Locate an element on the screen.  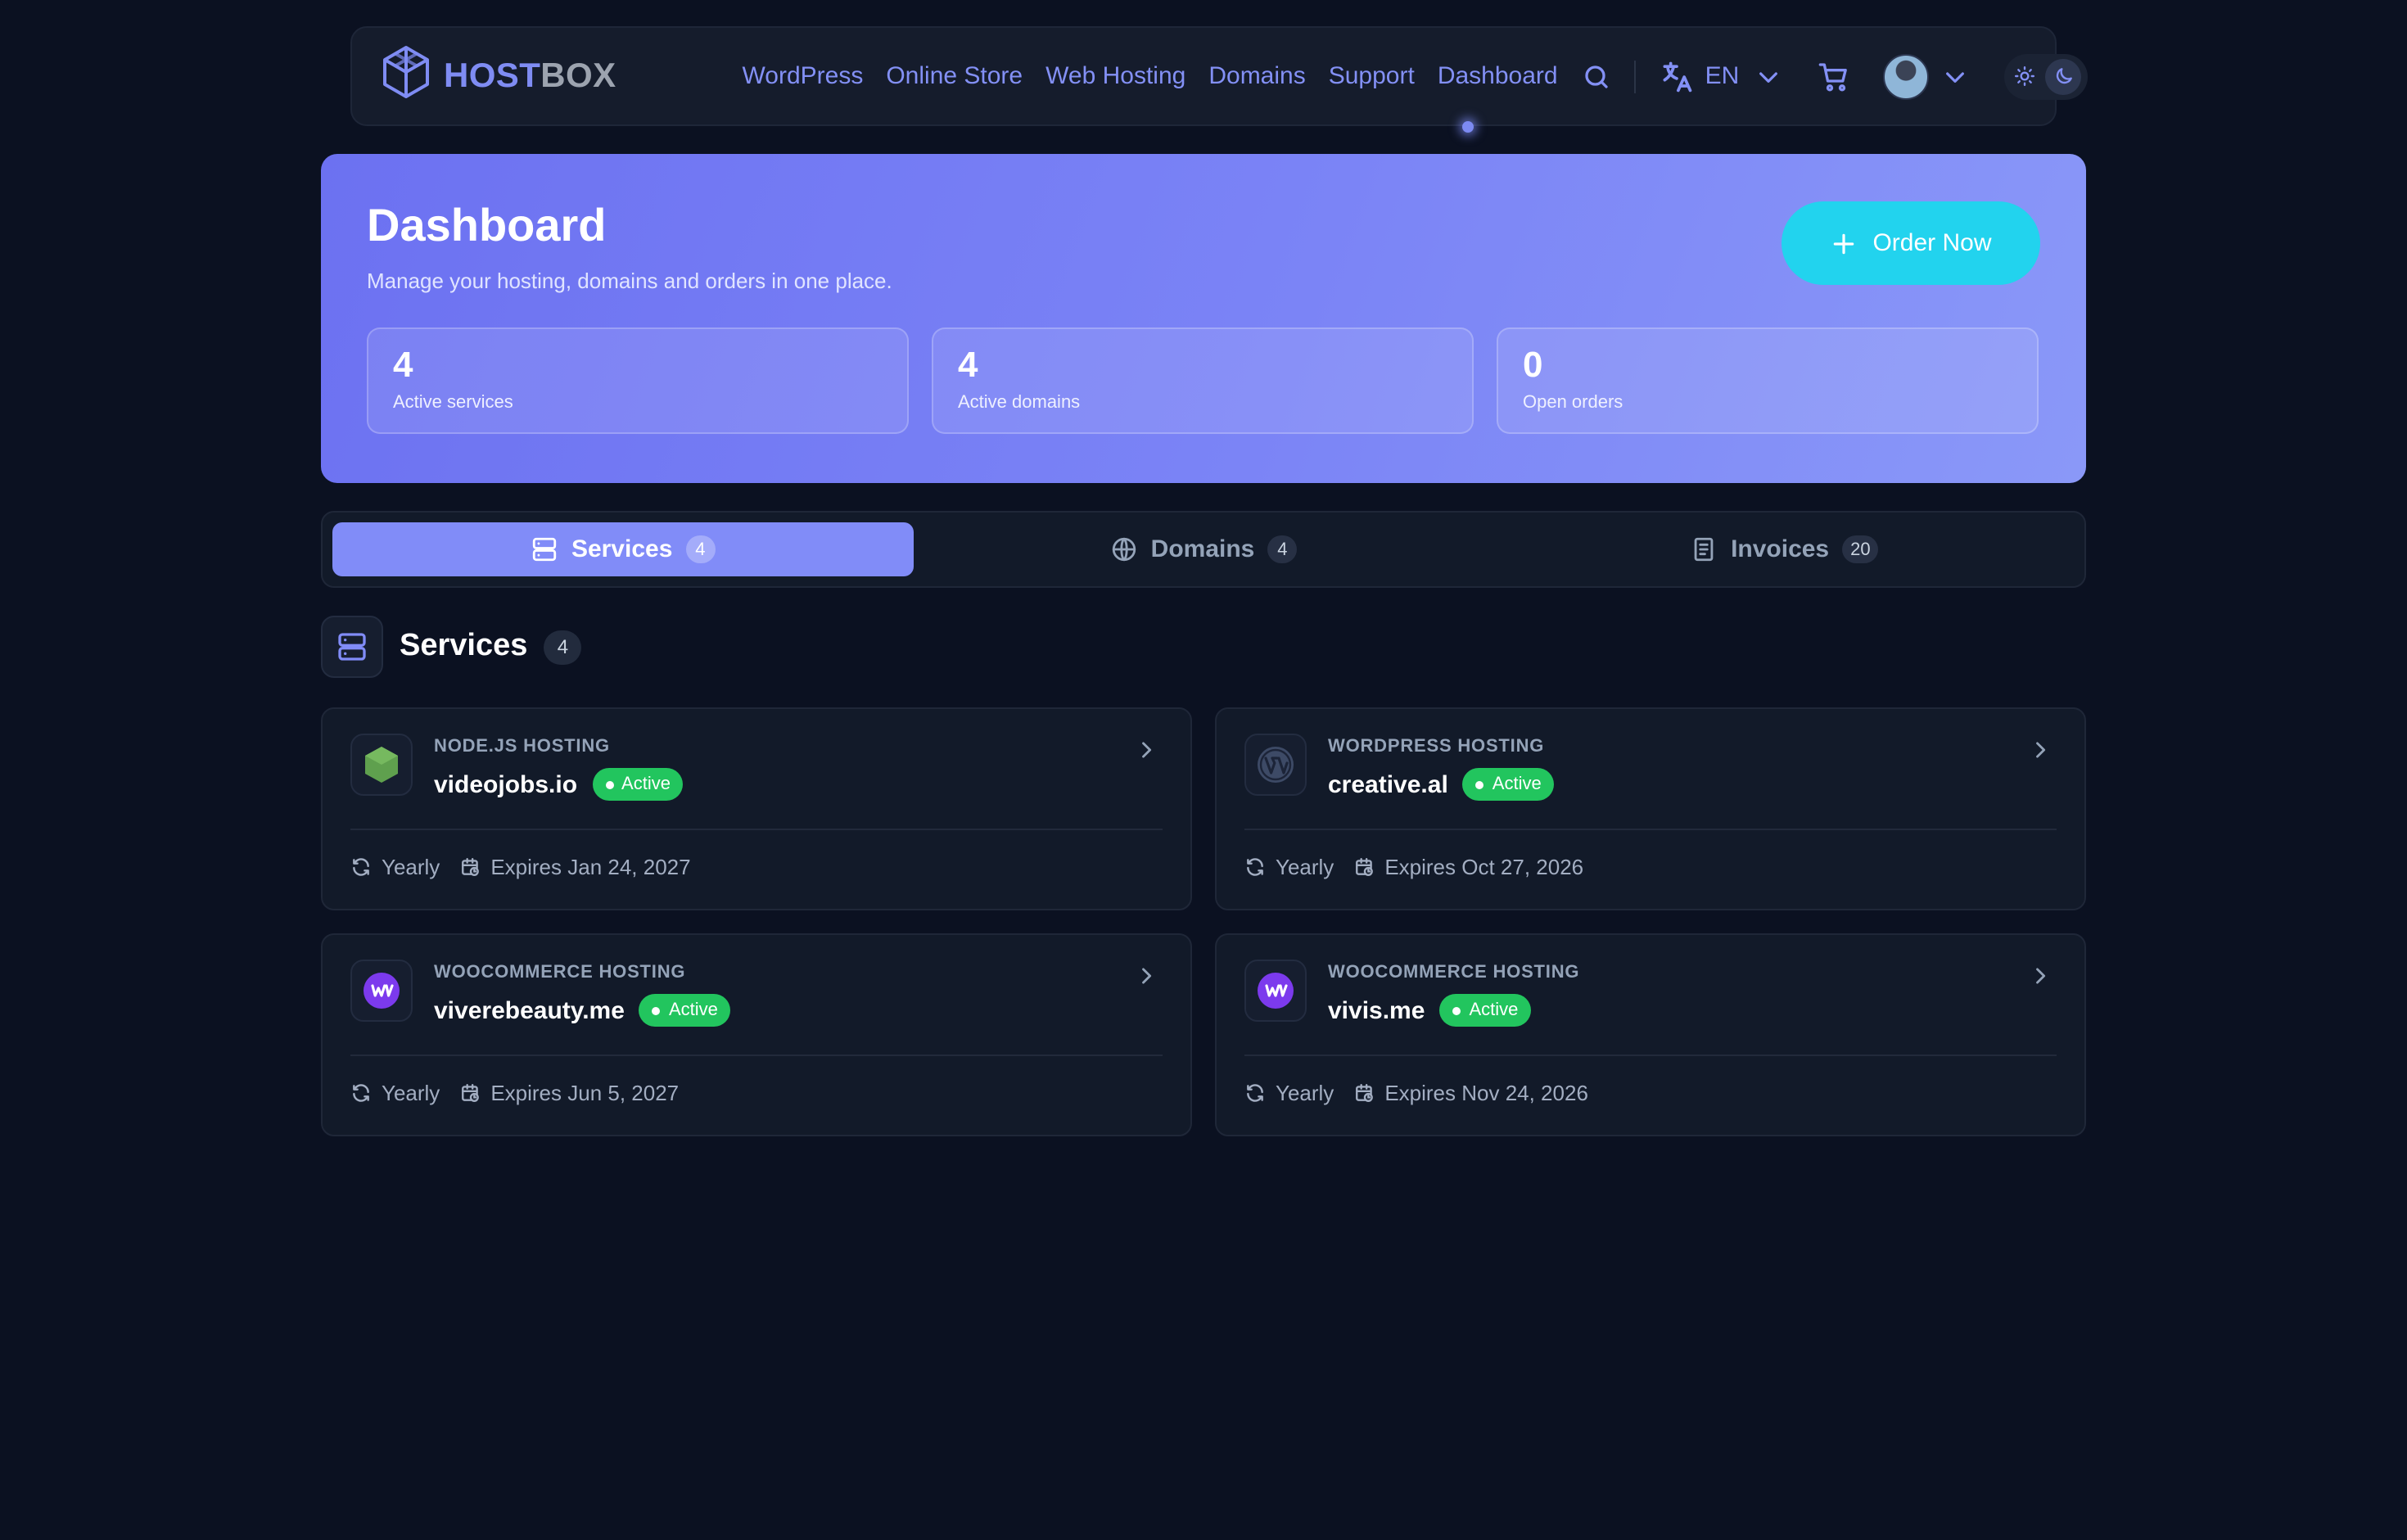
order-now-button: Order Now is located at coordinates (1911, 243).